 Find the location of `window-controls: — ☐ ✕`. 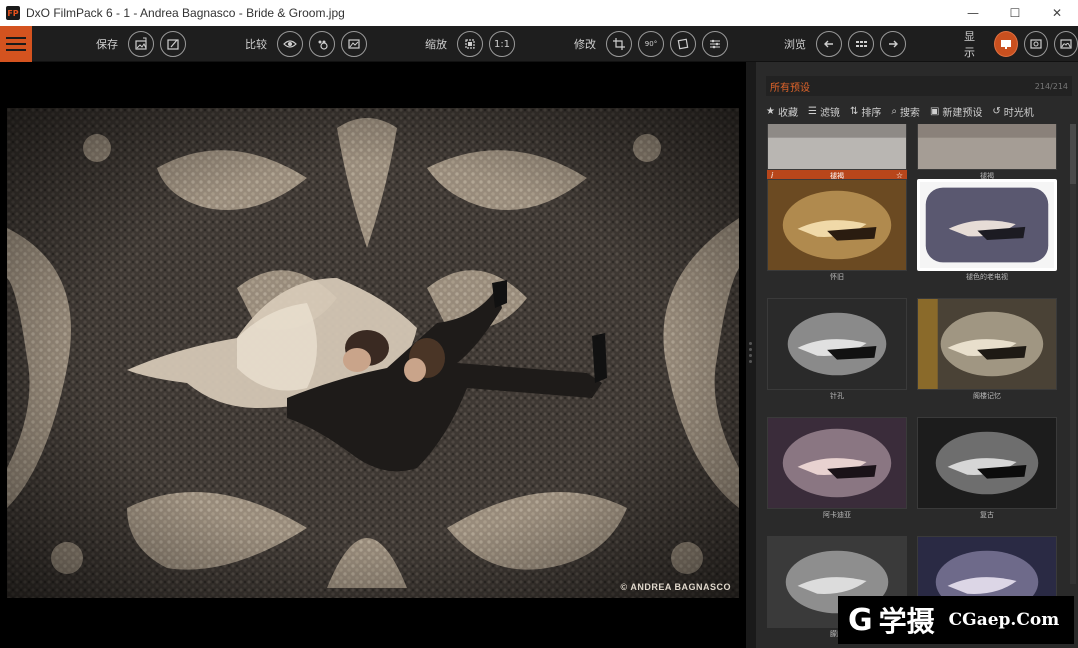

window-controls: — ☐ ✕ is located at coordinates (1015, 13).